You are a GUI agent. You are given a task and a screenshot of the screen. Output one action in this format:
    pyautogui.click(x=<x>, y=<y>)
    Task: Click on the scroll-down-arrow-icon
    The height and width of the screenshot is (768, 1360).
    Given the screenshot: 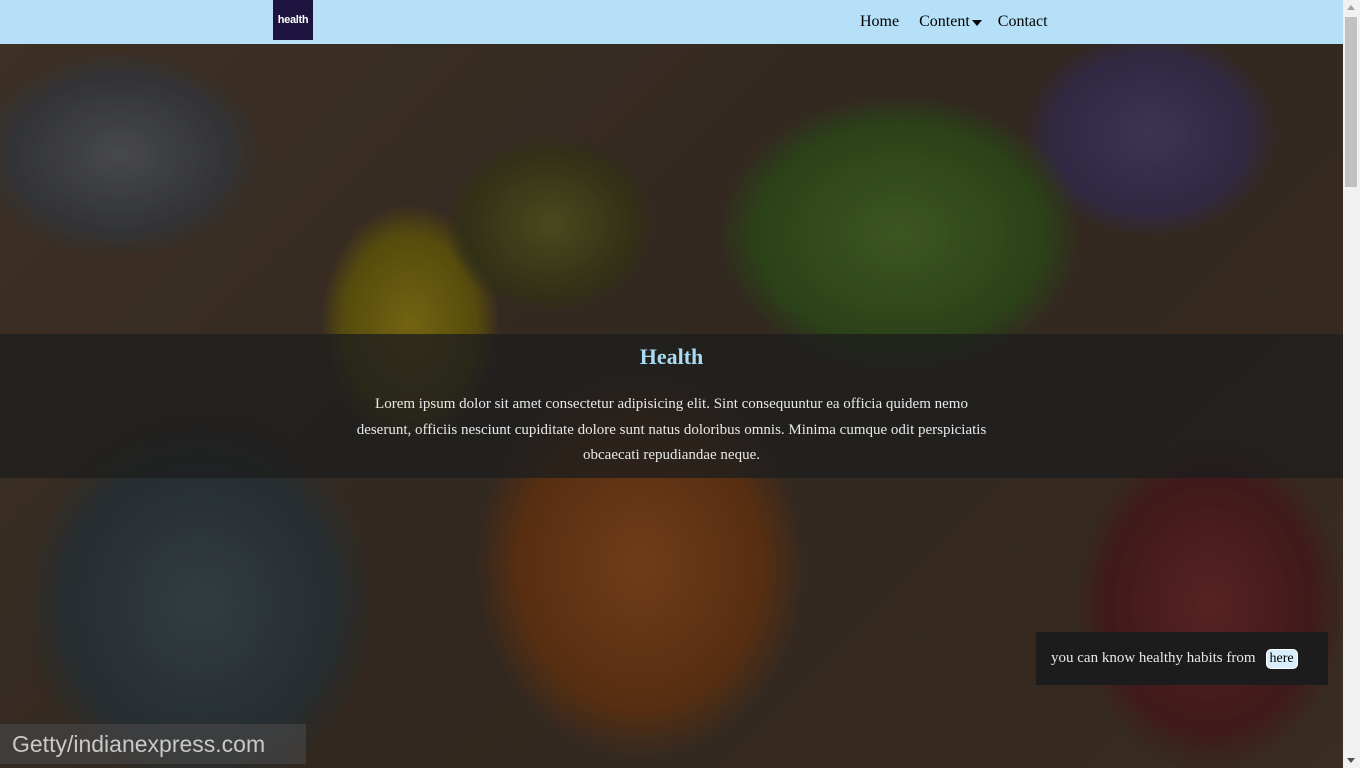 What is the action you would take?
    pyautogui.click(x=1351, y=760)
    